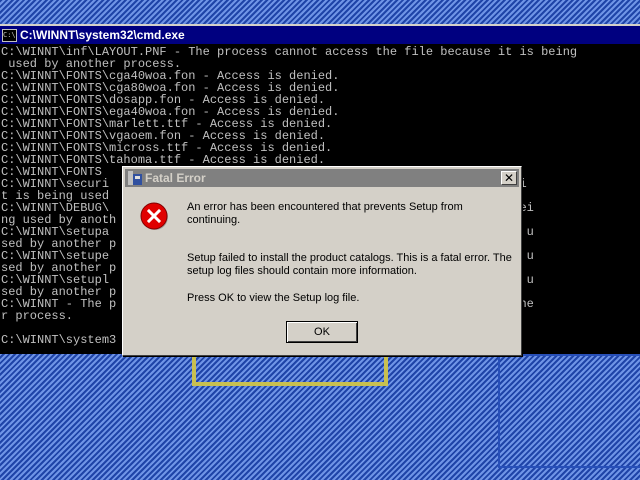 This screenshot has width=640, height=480. I want to click on dialog-title: Fatal Error, so click(175, 178).